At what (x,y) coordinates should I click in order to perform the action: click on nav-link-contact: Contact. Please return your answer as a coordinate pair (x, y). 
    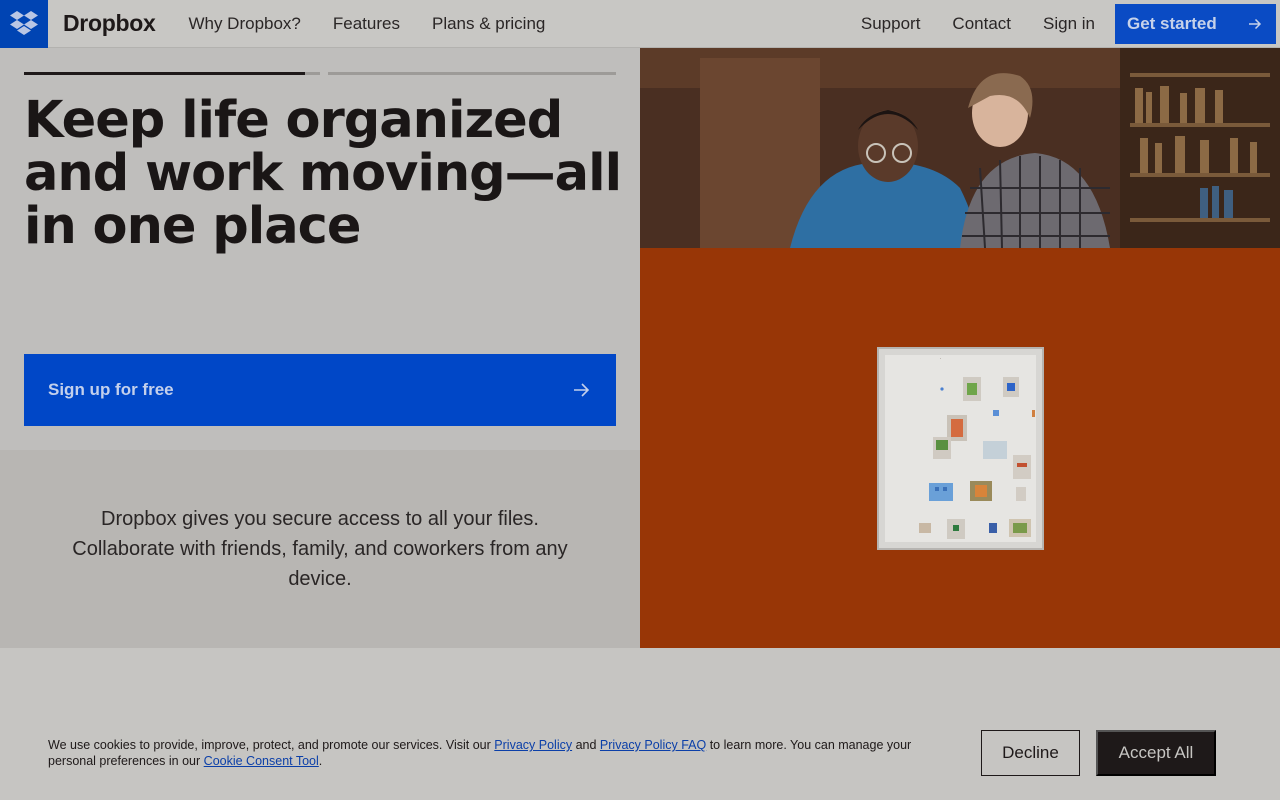
    Looking at the image, I should click on (981, 24).